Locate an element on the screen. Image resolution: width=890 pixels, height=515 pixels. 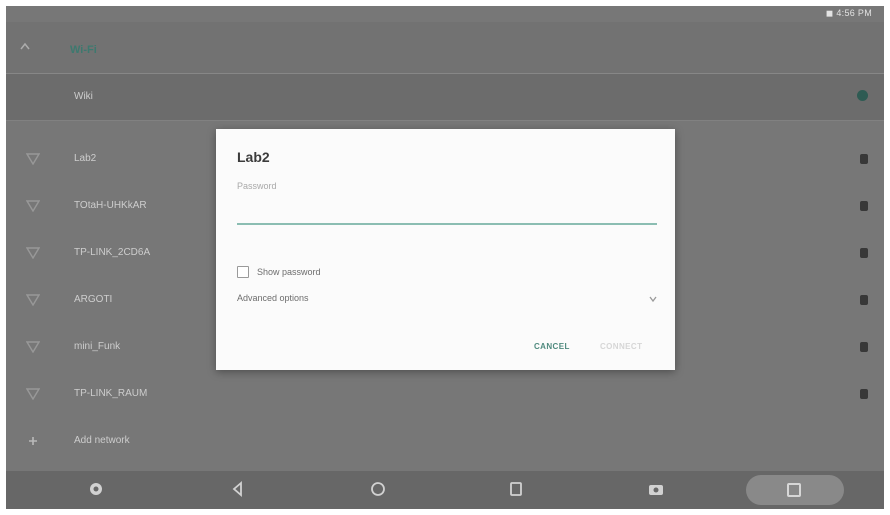
show-password-label: Show password is located at coordinates (289, 272).